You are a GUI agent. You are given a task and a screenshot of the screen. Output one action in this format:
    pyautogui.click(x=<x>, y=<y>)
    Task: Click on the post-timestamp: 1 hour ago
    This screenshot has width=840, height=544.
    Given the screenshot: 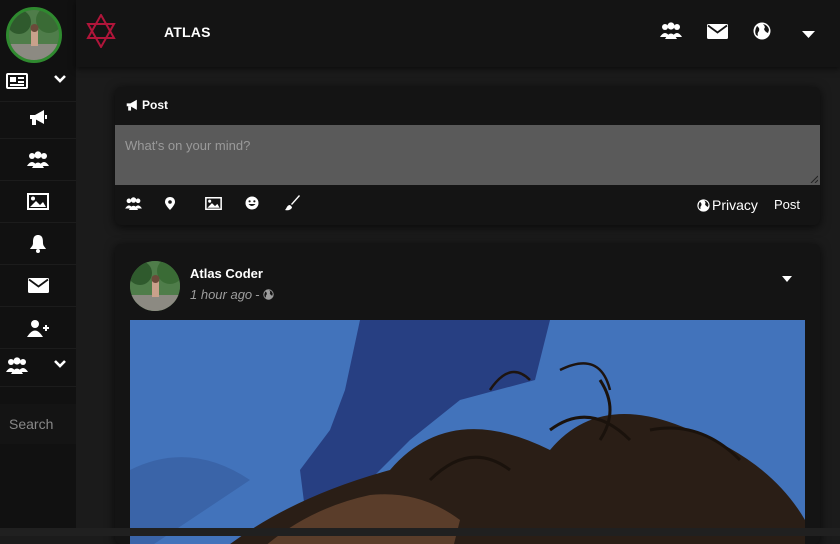 What is the action you would take?
    pyautogui.click(x=221, y=294)
    